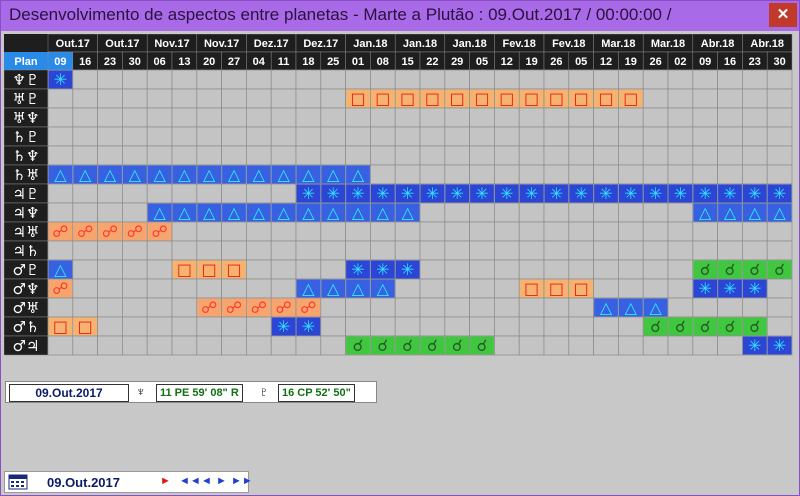 This screenshot has width=800, height=496. Describe the element at coordinates (190, 481) in the screenshot. I see `first-icon: ◄◄` at that location.